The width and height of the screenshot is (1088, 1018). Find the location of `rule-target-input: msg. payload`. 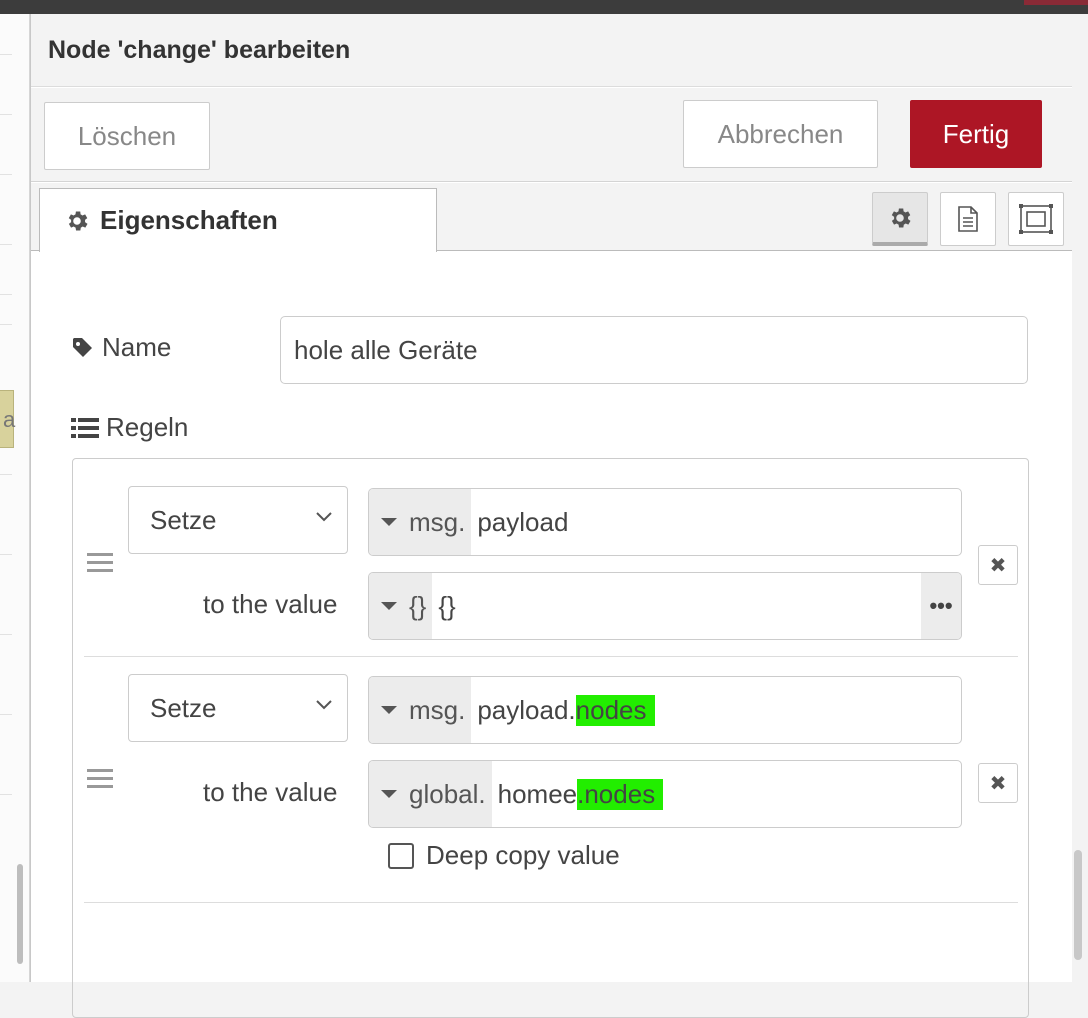

rule-target-input: msg. payload is located at coordinates (665, 522).